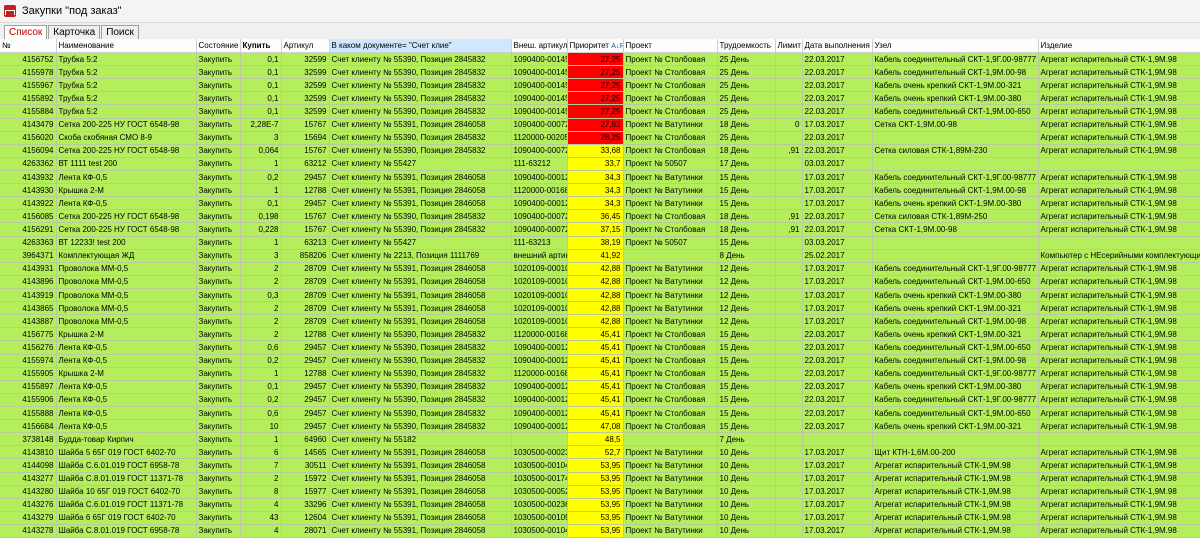 This screenshot has height=538, width=1200. What do you see at coordinates (420, 531) in the screenshot?
I see `cell-document: Счет клиенту № 55391, Позиция 2846058` at bounding box center [420, 531].